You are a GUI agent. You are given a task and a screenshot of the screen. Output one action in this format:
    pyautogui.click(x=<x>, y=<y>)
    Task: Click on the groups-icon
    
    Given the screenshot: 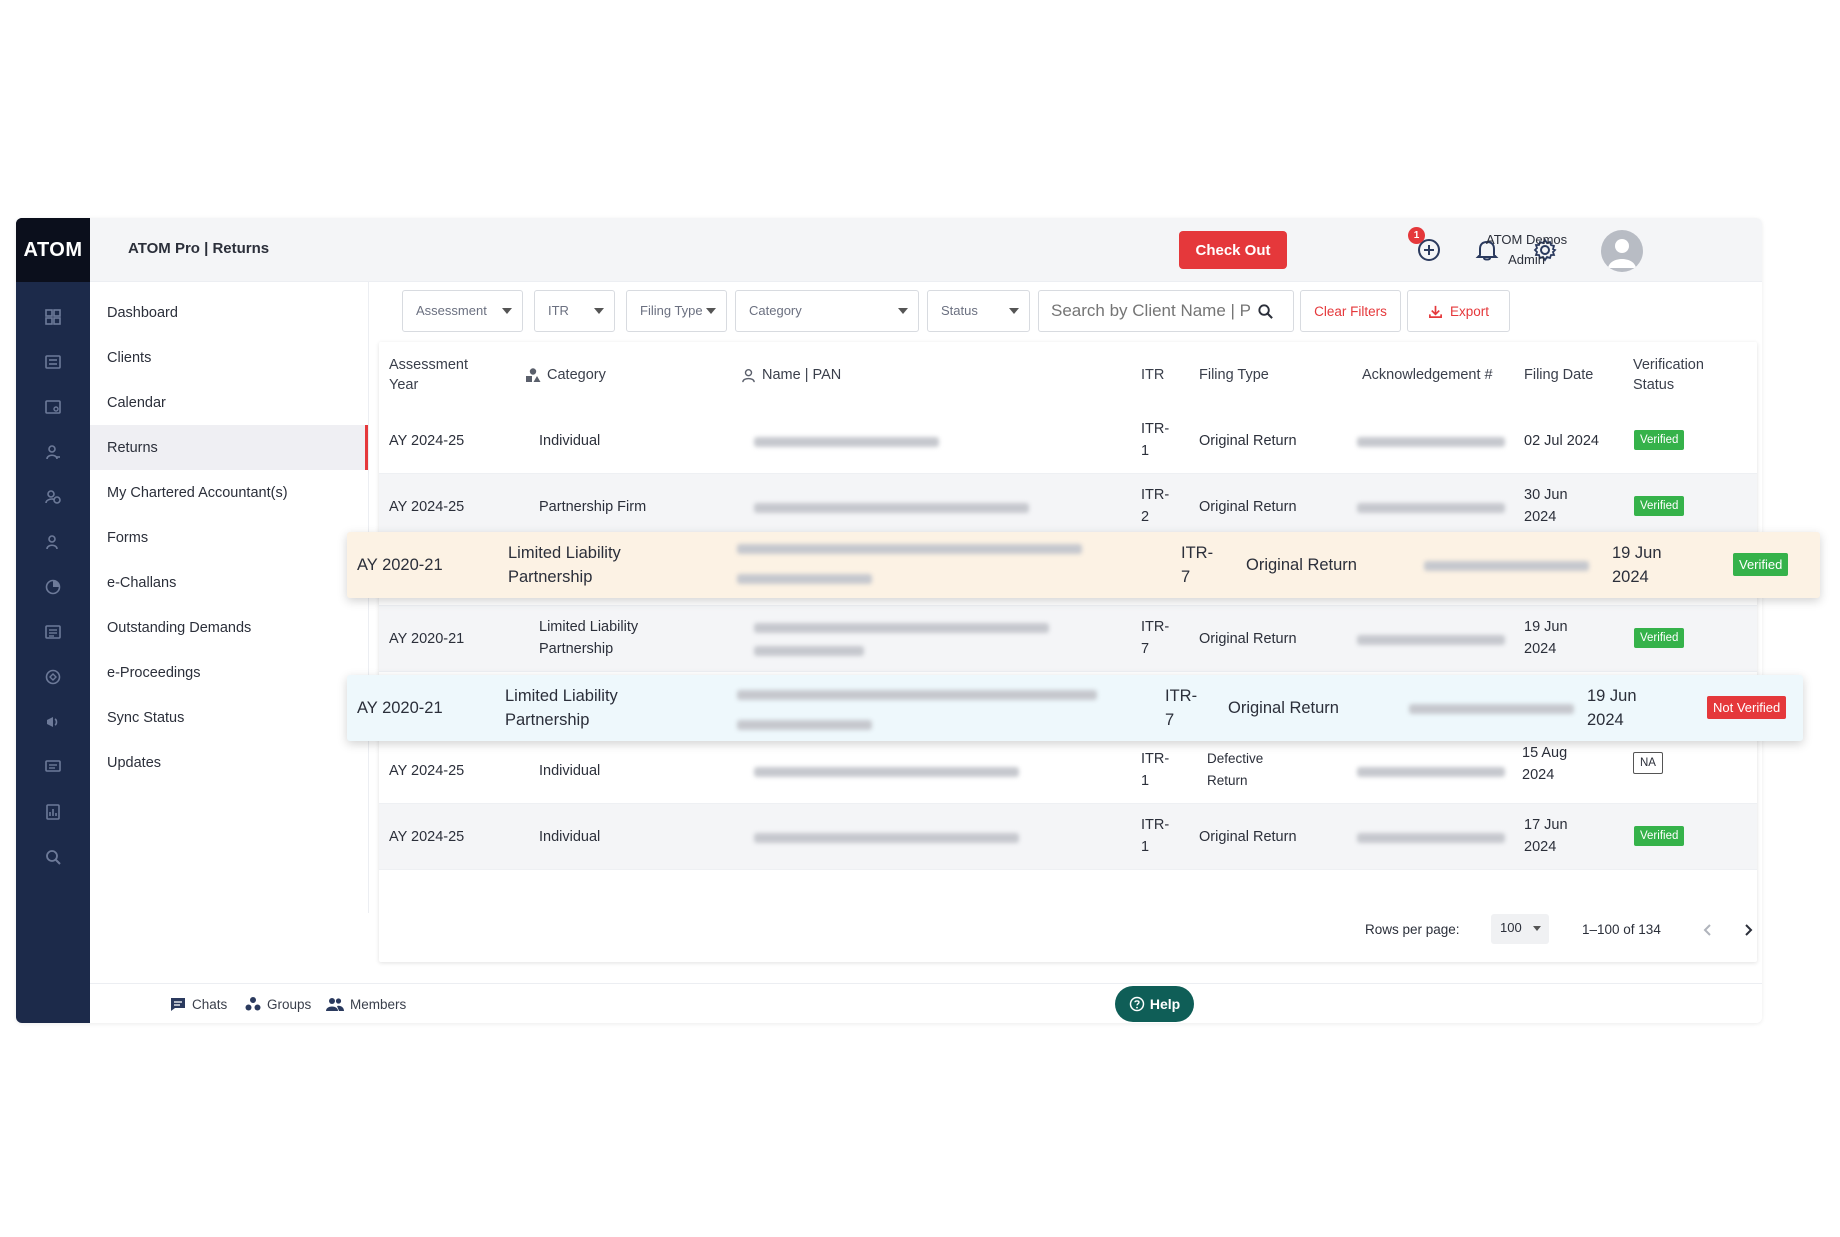 What is the action you would take?
    pyautogui.click(x=253, y=1004)
    